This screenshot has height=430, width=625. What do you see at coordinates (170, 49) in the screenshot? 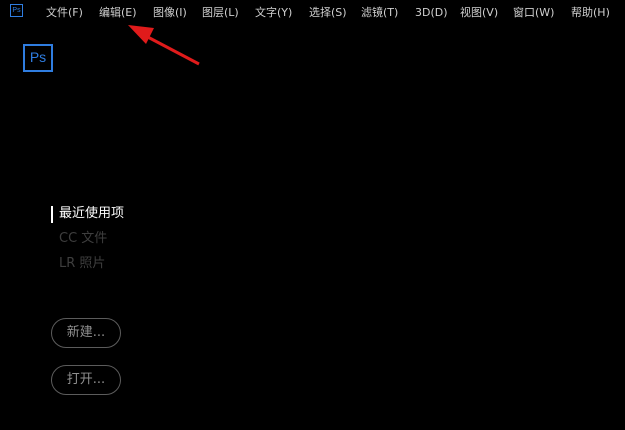
I see `annotation-arrow-shaft` at bounding box center [170, 49].